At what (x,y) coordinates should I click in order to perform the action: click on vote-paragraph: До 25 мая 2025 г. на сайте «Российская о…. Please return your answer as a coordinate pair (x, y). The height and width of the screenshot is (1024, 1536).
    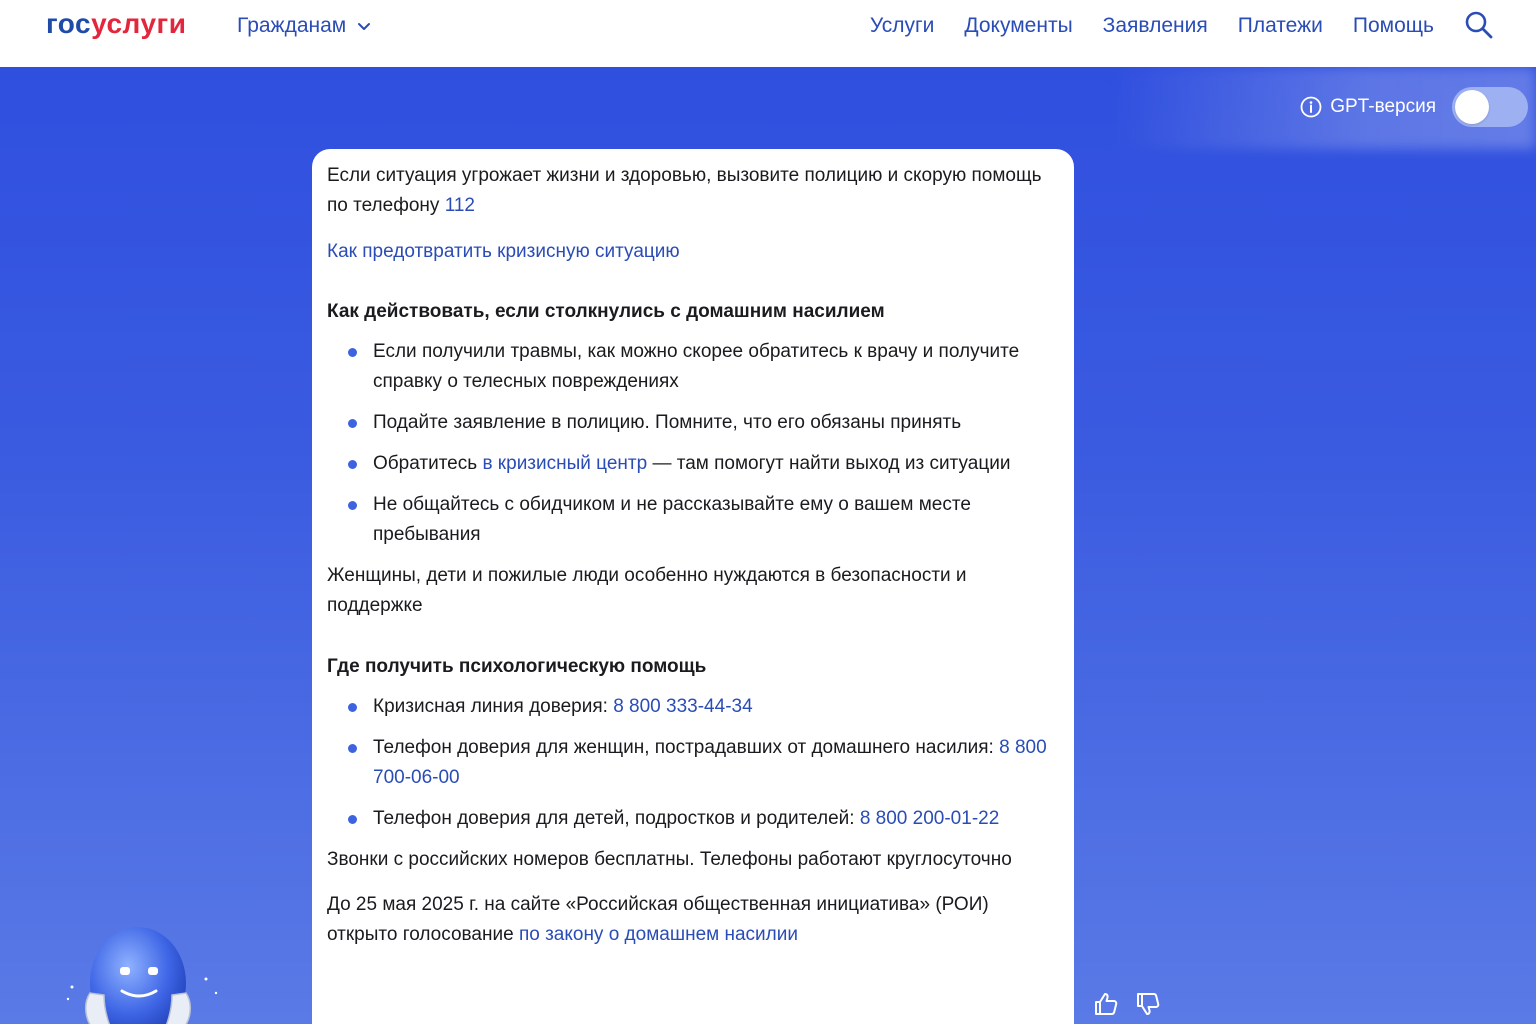
    Looking at the image, I should click on (692, 920).